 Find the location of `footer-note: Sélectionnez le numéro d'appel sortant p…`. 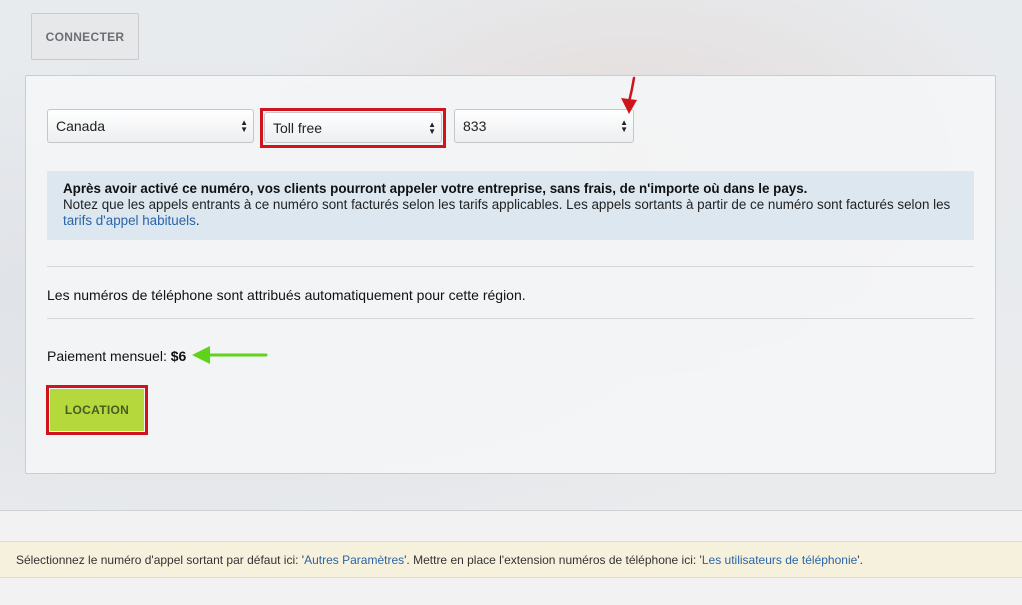

footer-note: Sélectionnez le numéro d'appel sortant p… is located at coordinates (511, 559).